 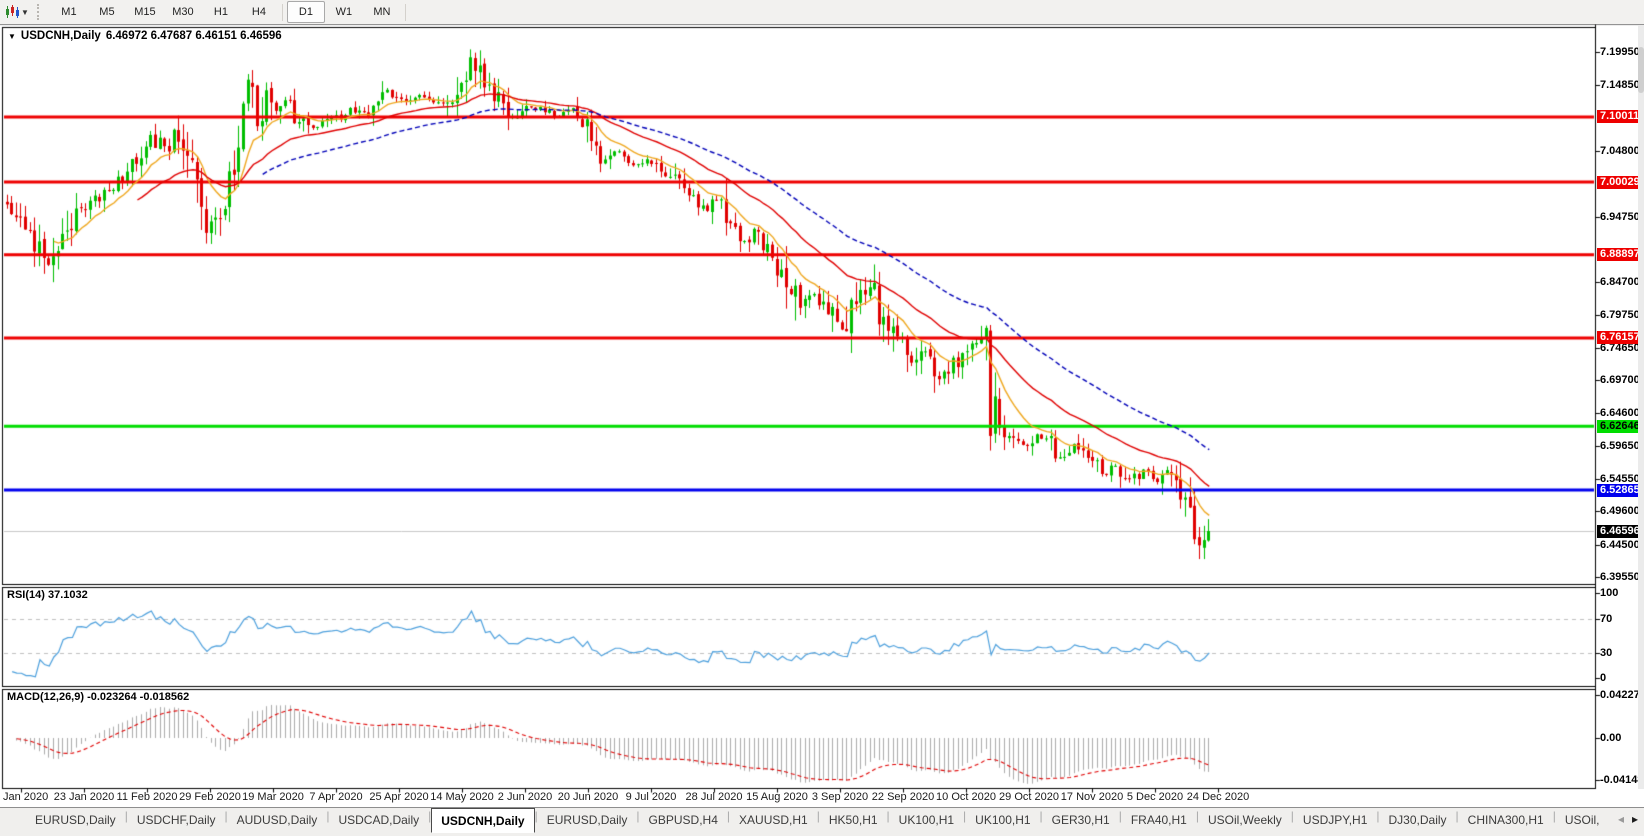 What do you see at coordinates (853, 819) in the screenshot?
I see `chart-tab-HK50-H1: HK50,H1` at bounding box center [853, 819].